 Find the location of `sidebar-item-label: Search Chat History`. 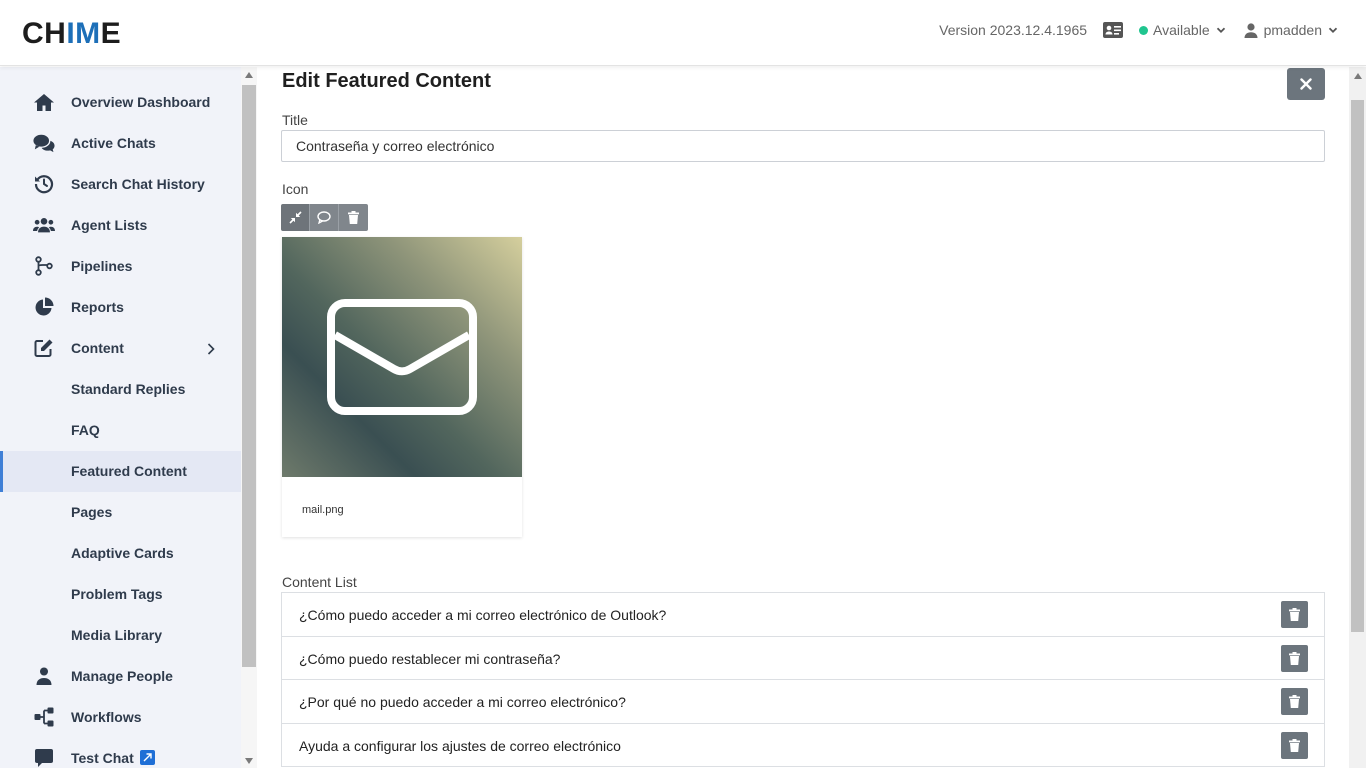

sidebar-item-label: Search Chat History is located at coordinates (138, 184).